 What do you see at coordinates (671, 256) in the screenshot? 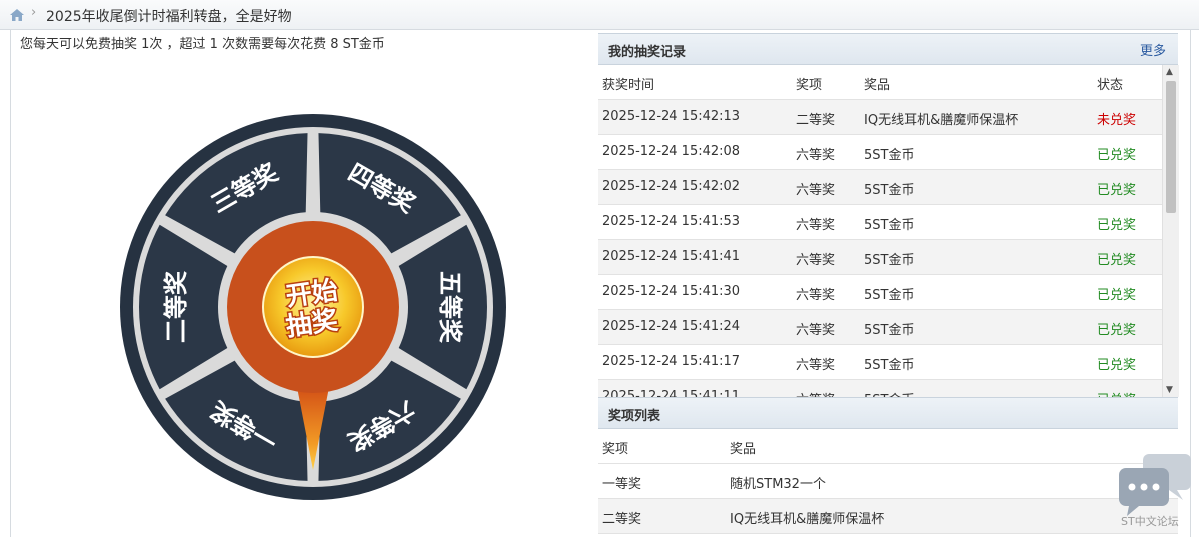
I see `record-time: 2025-12-24 15:41:41` at bounding box center [671, 256].